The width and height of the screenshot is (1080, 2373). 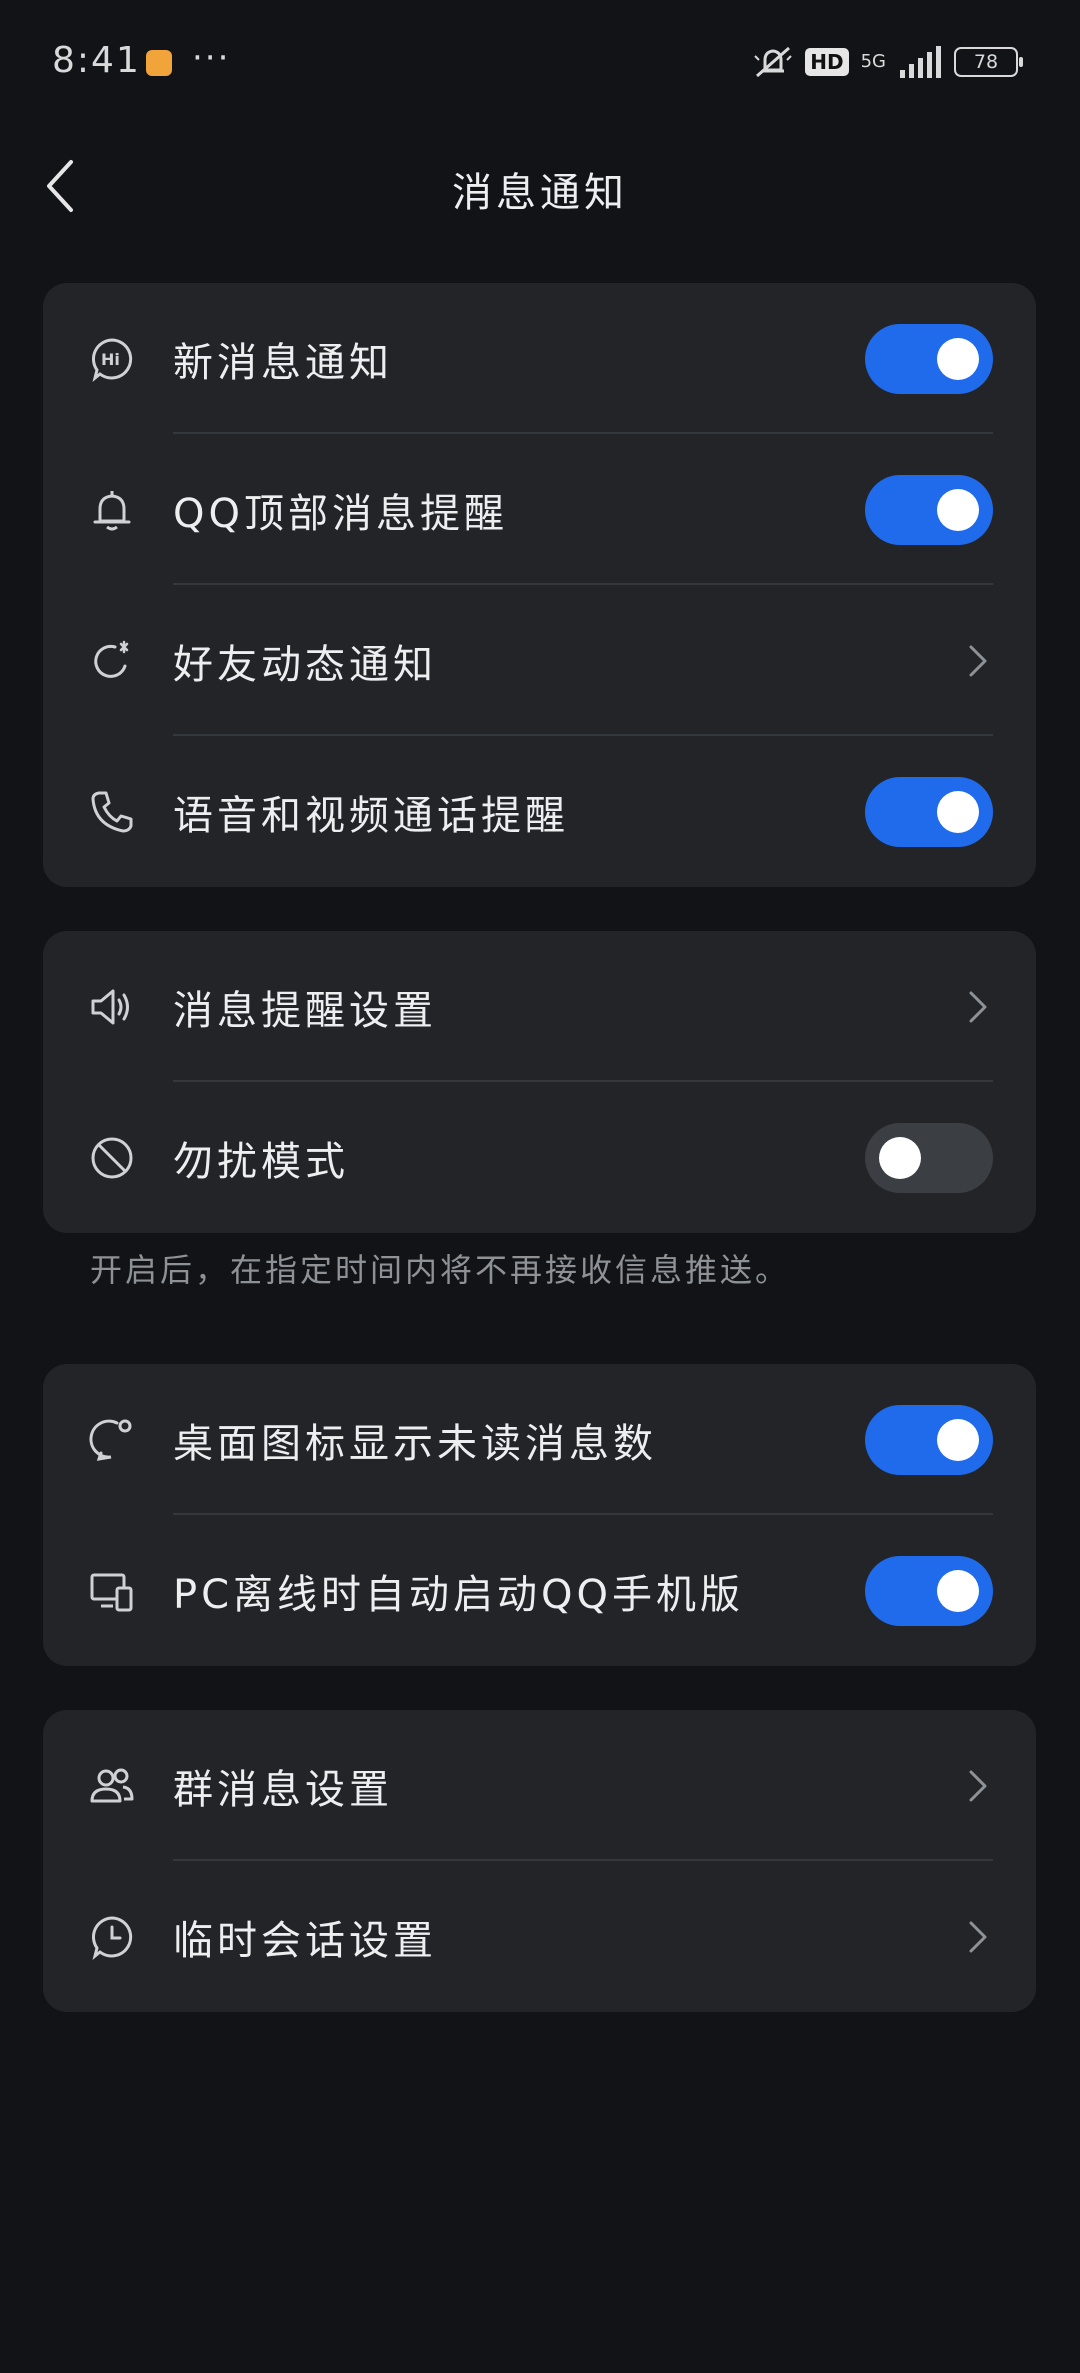 I want to click on unread-badge-toggle, so click(x=929, y=1439).